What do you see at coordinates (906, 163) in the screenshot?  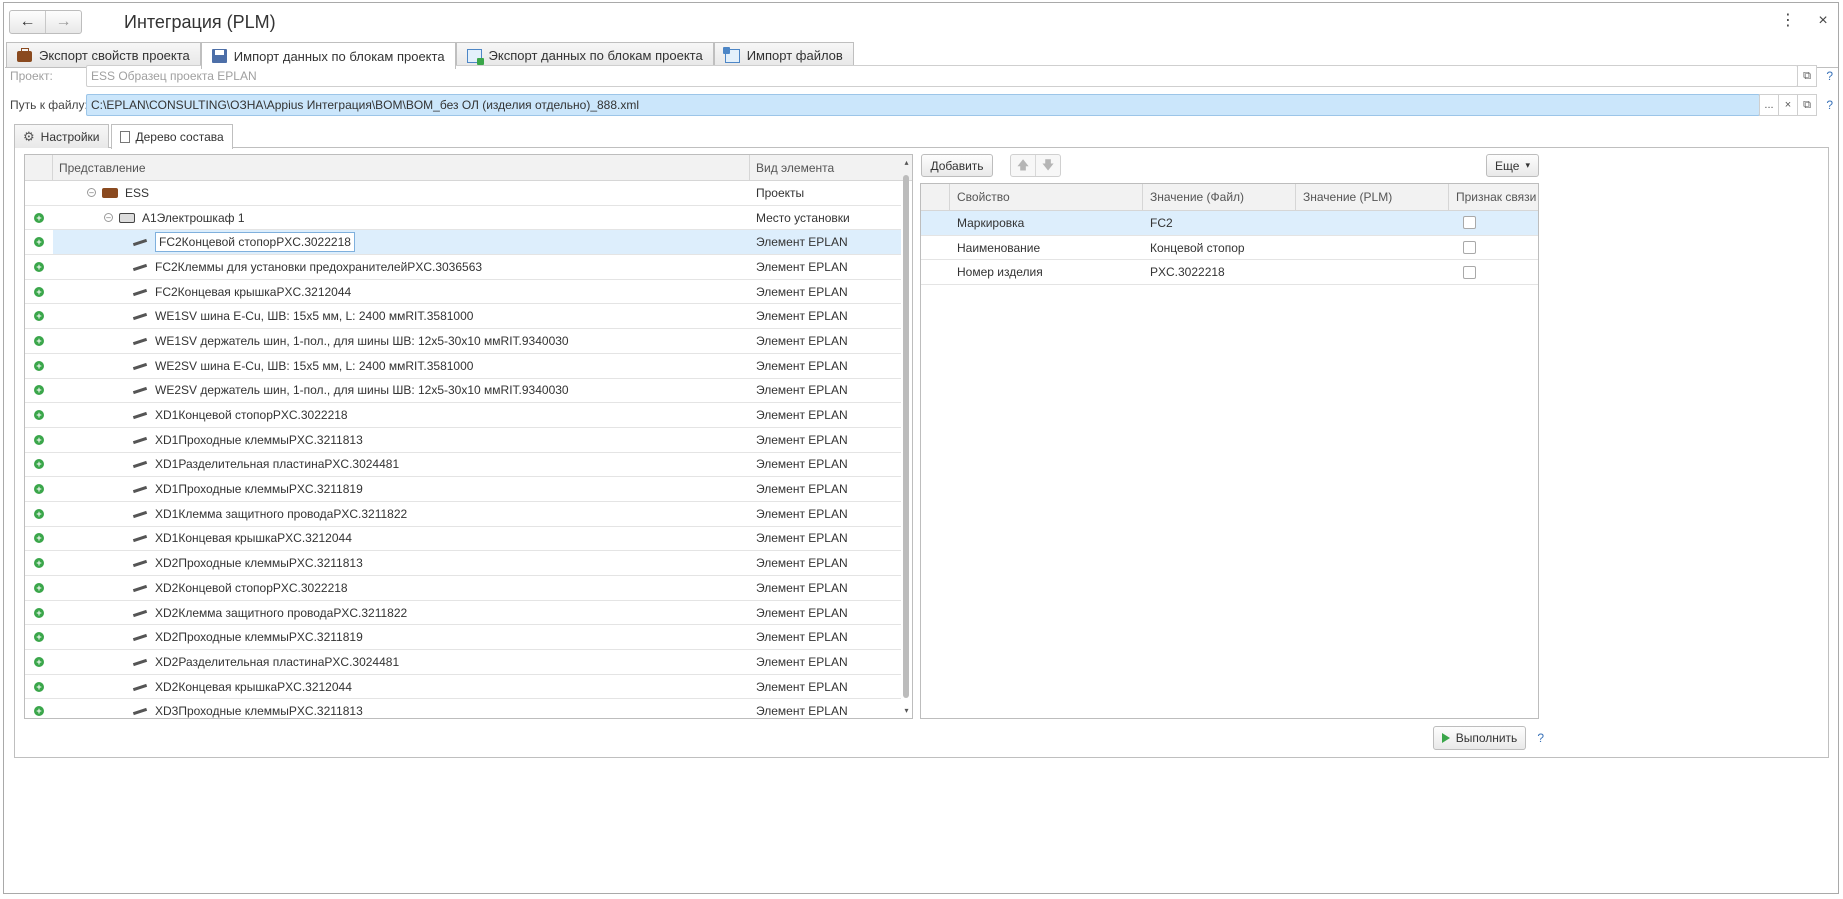 I see `scroll-up-icon: ▴` at bounding box center [906, 163].